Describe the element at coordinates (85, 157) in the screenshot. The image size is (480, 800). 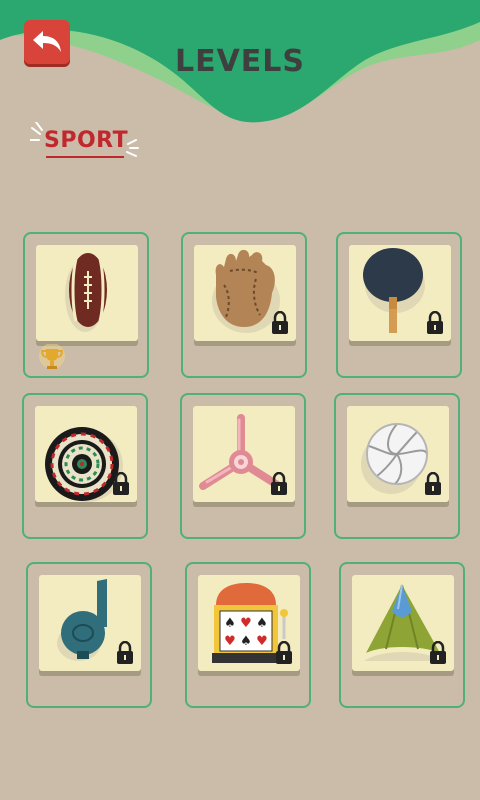
I see `category-underline` at that location.